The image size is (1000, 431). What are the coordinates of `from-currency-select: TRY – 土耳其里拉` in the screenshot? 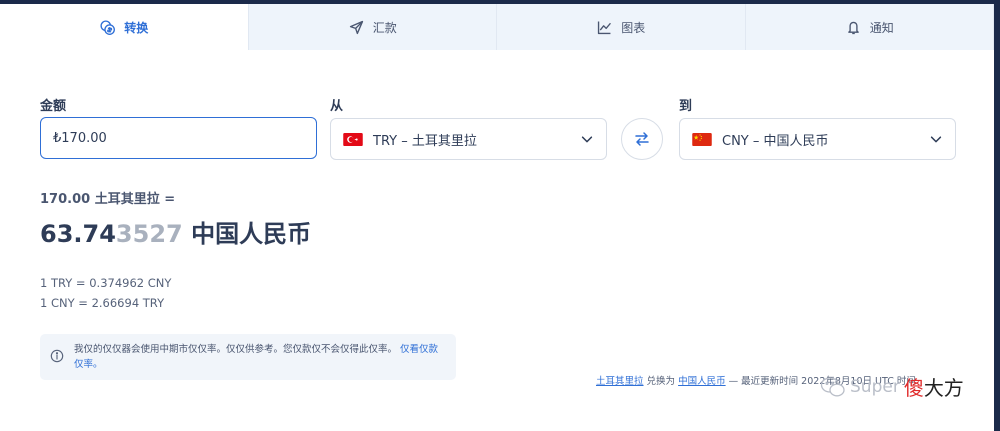 It's located at (468, 139).